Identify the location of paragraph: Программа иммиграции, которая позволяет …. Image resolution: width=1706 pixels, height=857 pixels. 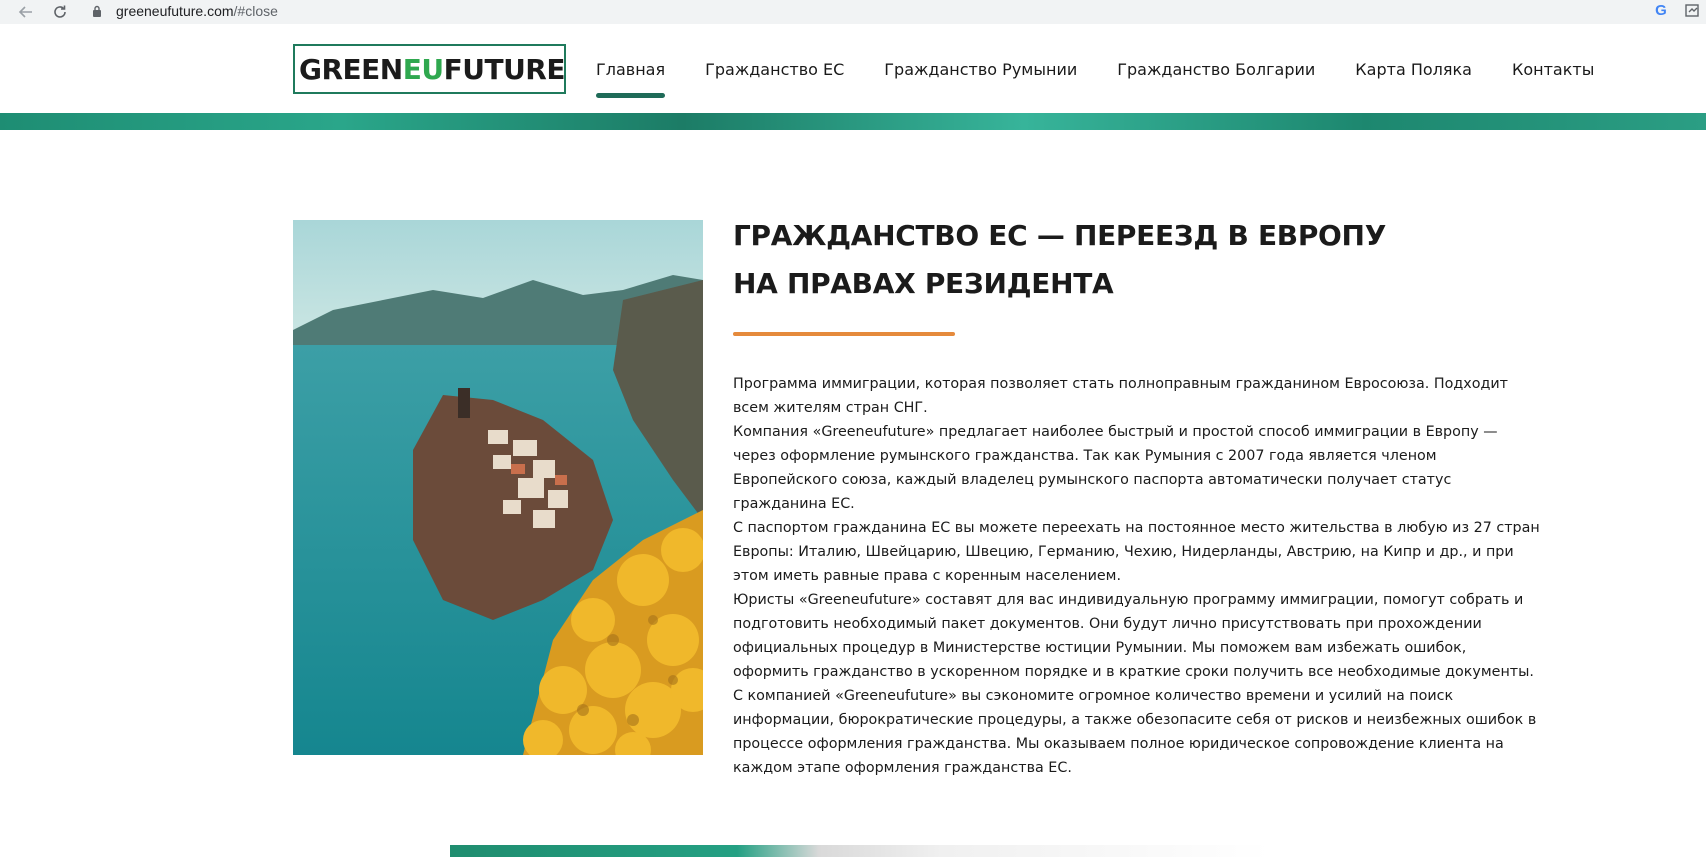
(1120, 396).